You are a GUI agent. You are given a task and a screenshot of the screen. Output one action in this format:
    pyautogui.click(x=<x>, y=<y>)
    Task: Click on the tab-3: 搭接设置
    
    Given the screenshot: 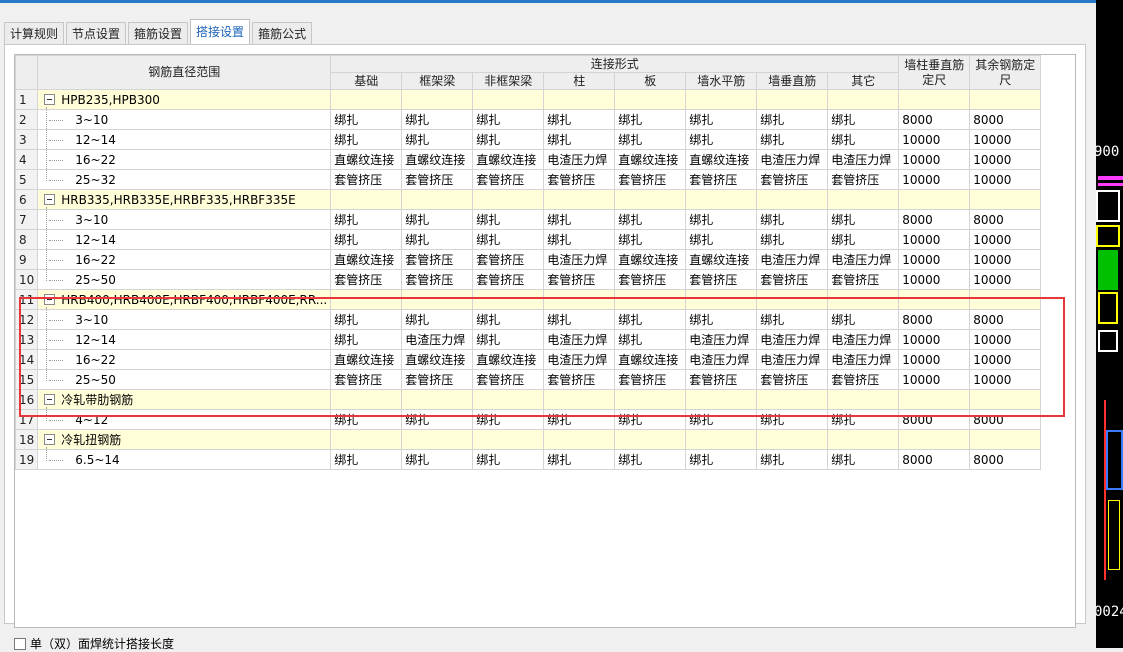 What is the action you would take?
    pyautogui.click(x=220, y=32)
    